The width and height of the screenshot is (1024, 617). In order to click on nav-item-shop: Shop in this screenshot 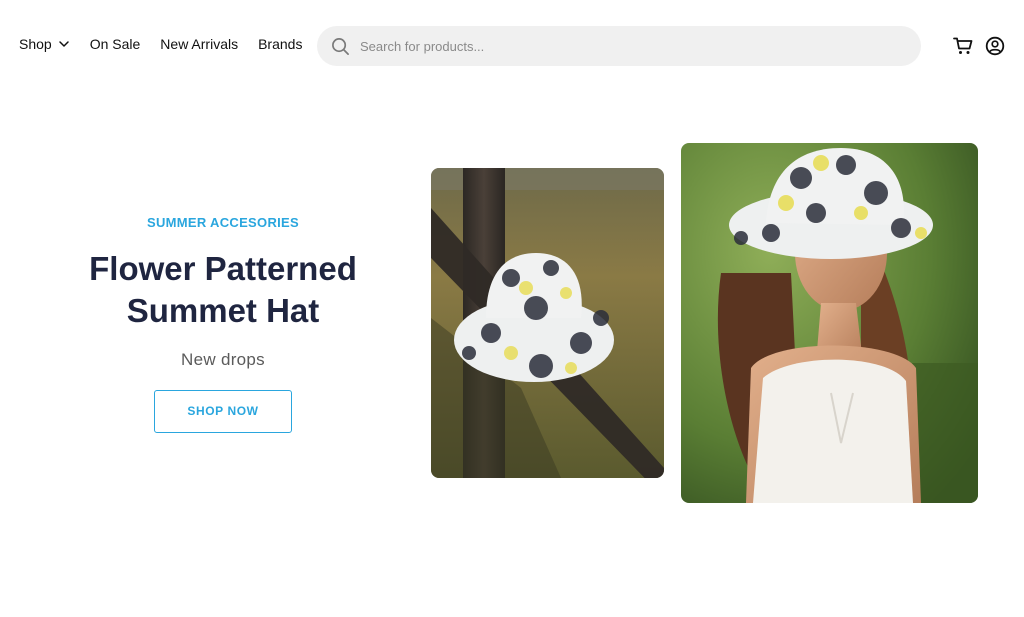, I will do `click(44, 44)`.